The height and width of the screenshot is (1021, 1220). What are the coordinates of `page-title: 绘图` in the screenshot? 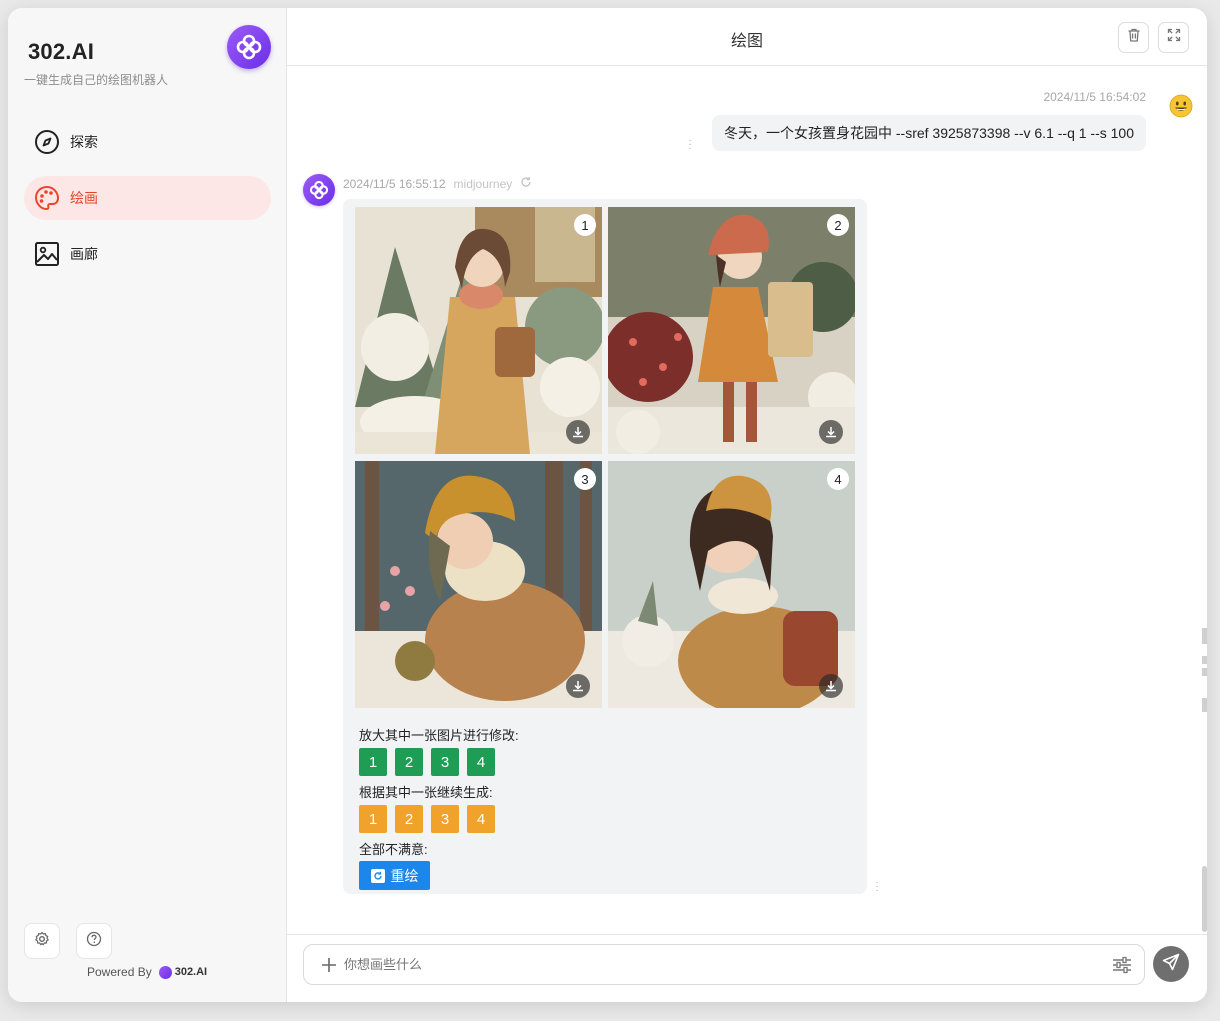 It's located at (746, 41).